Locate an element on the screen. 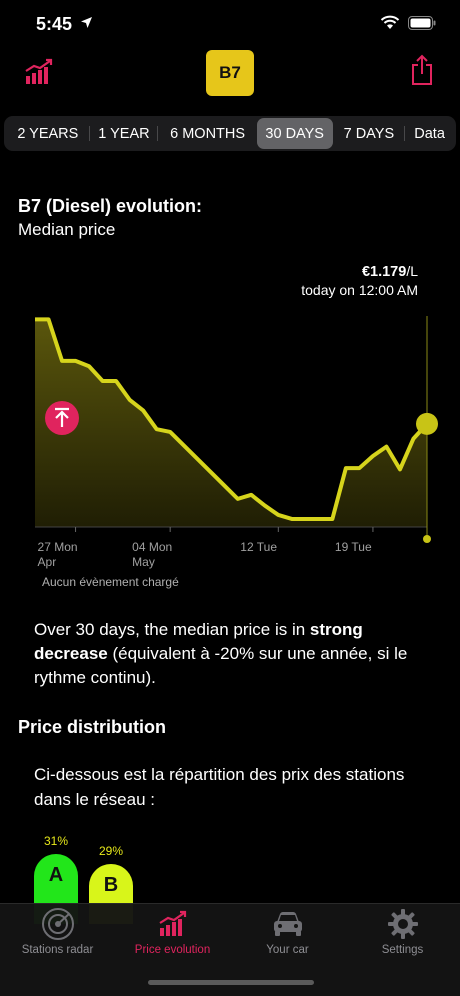 The image size is (460, 996). events-status: Aucun évènement chargé is located at coordinates (110, 582).